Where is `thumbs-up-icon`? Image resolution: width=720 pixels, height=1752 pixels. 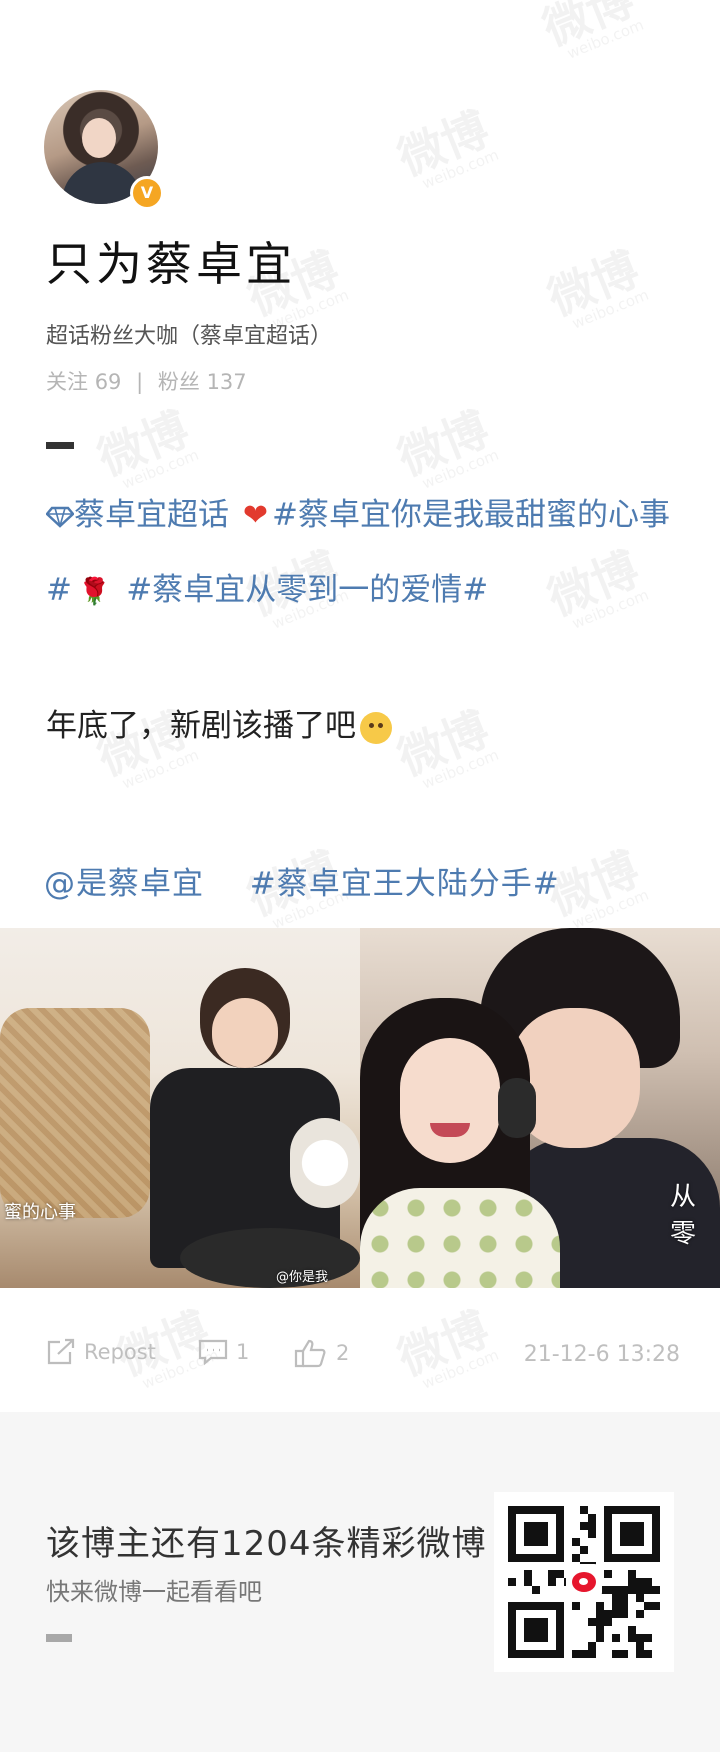
thumbs-up-icon is located at coordinates (310, 1353).